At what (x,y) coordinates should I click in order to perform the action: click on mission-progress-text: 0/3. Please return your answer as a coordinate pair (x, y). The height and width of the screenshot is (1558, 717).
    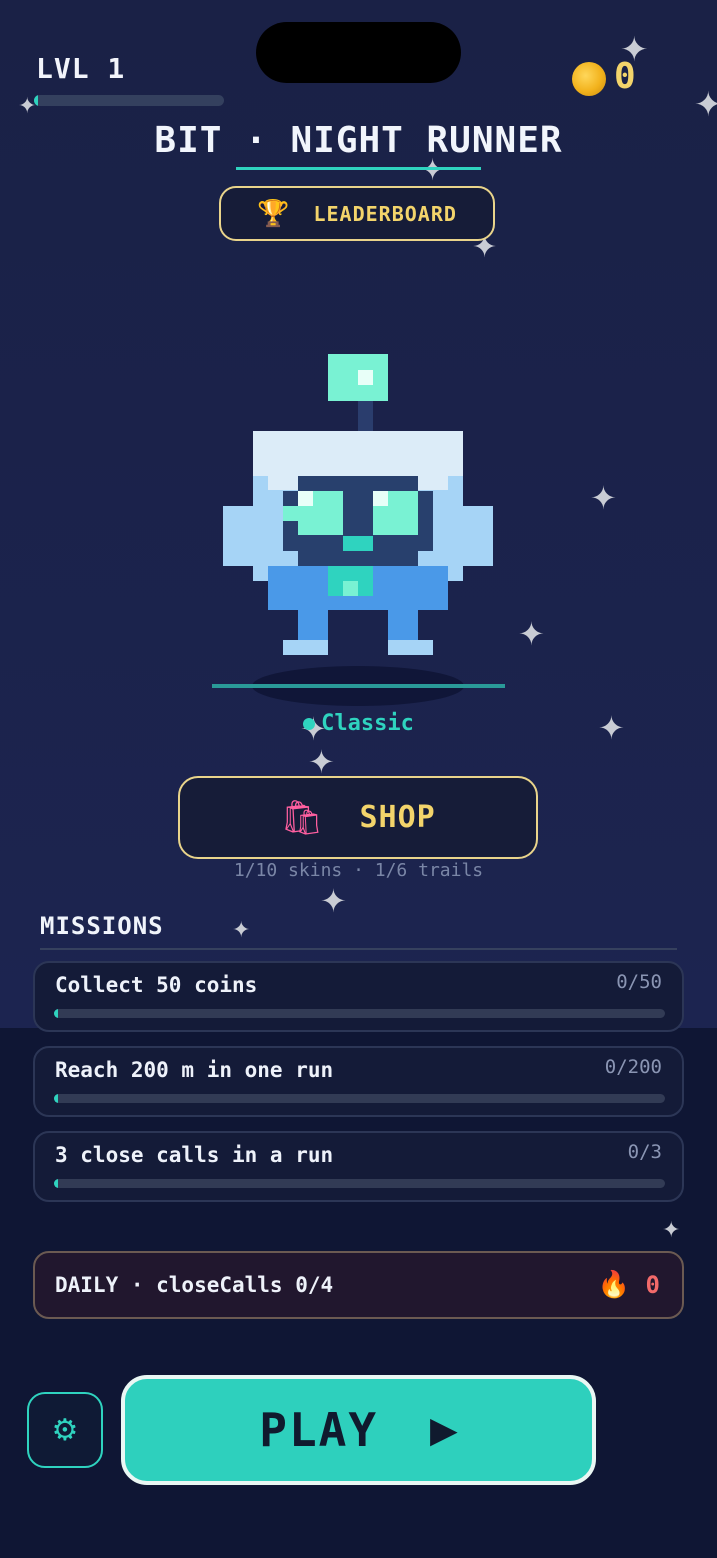
    Looking at the image, I should click on (644, 1152).